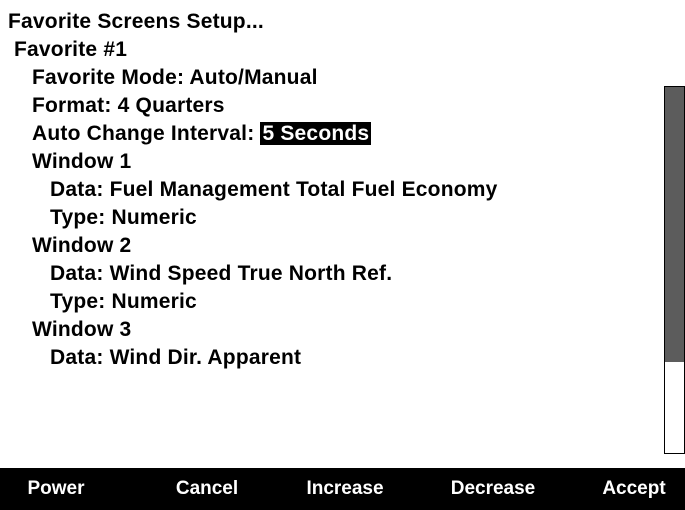 This screenshot has height=510, width=685. I want to click on window-2-data-label: Data:, so click(77, 273).